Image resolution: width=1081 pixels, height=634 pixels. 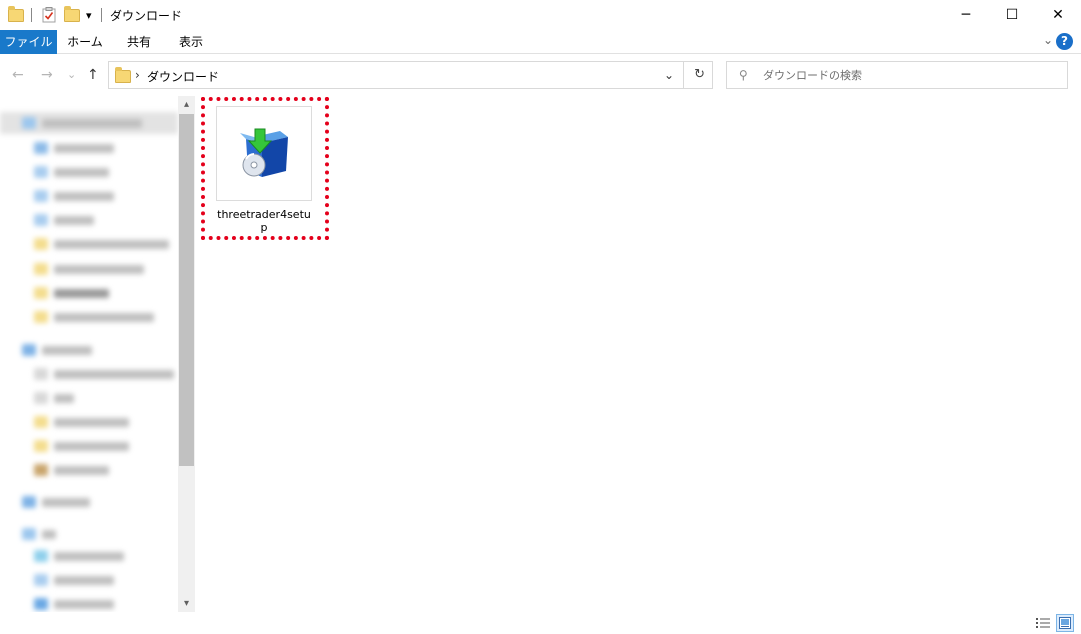 I want to click on folder-icon-shape, so click(x=16, y=13).